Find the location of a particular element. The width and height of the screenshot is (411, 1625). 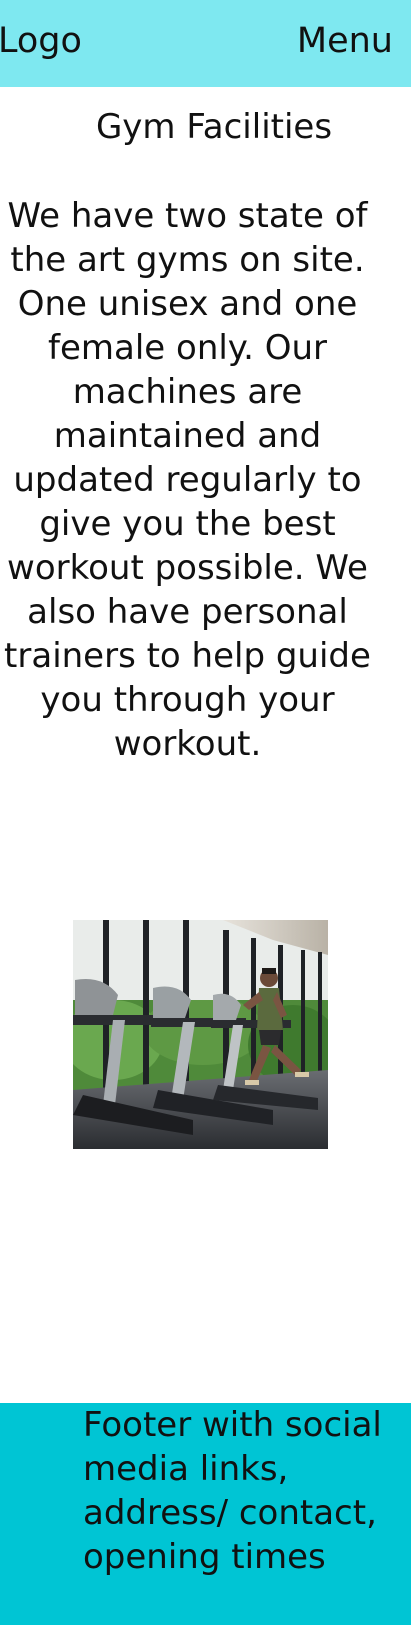

gym-treadmill-image is located at coordinates (200, 1034).